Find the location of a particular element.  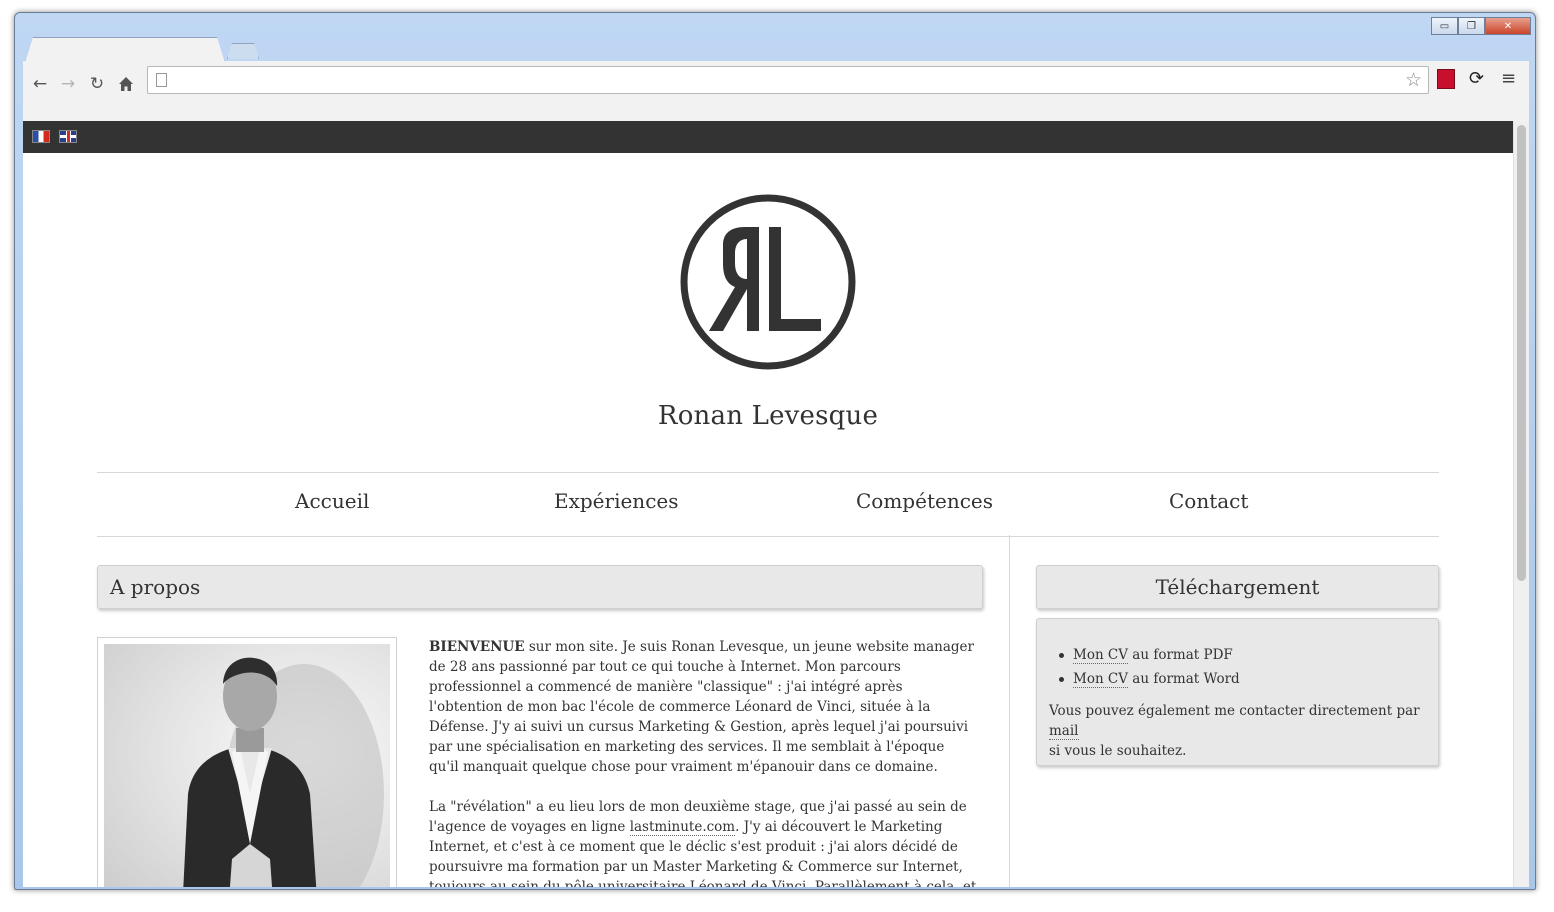

address-bar: ☆ is located at coordinates (788, 80).